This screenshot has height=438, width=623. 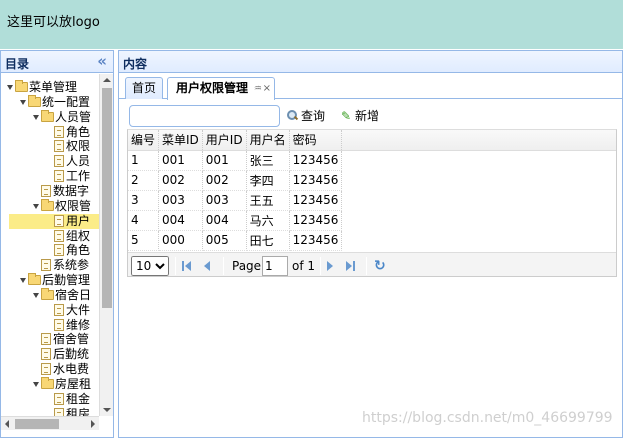 I want to click on table-cell: 004, so click(x=224, y=220).